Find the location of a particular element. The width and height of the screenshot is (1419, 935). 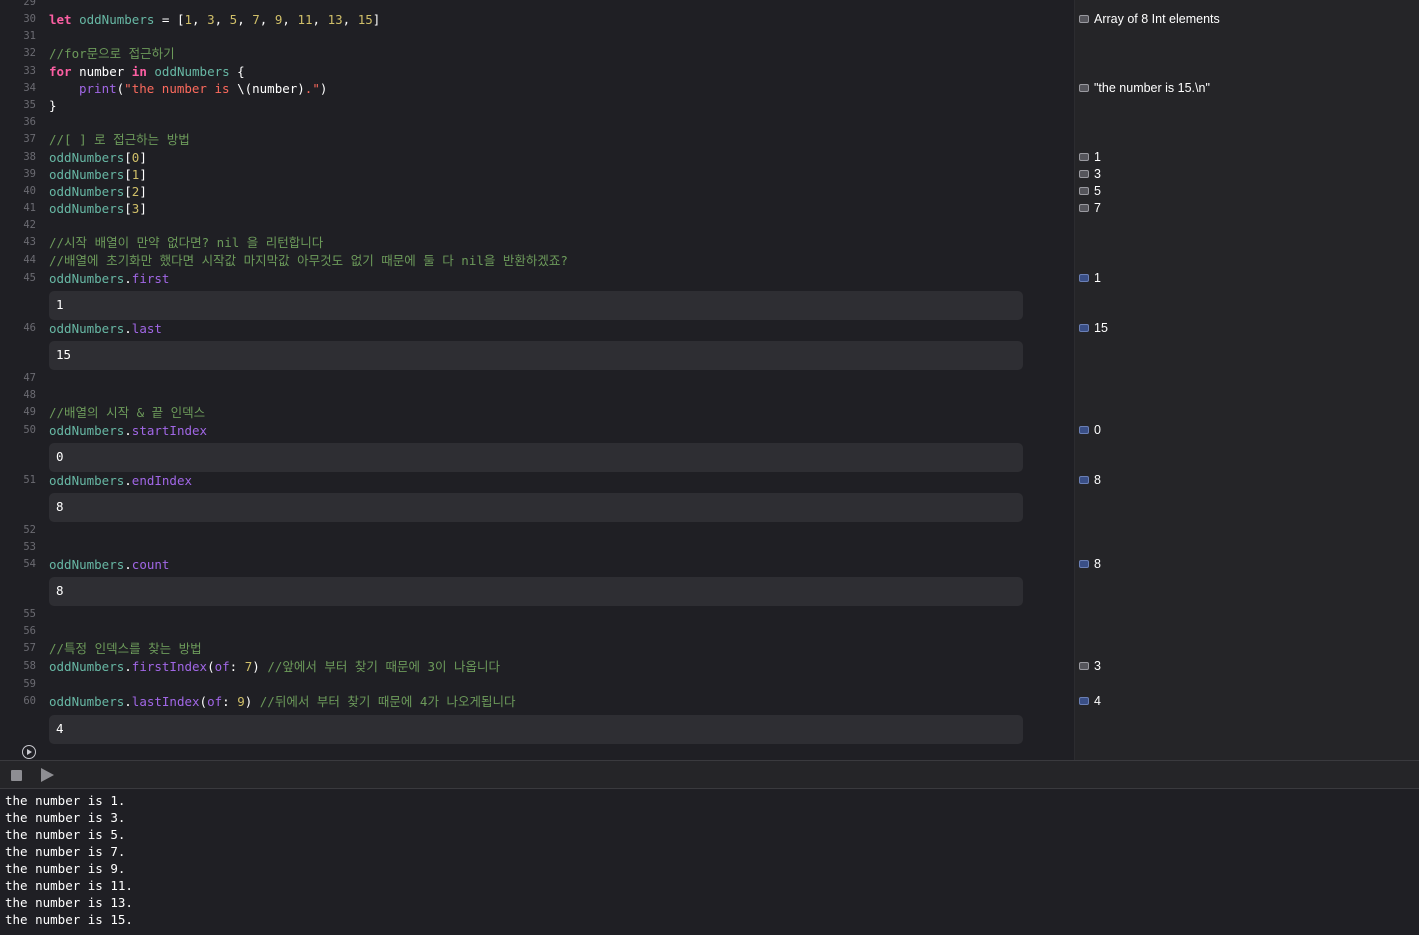

code-comment: //시작 배열이 만약 없다면? nil 을 리턴합니다 is located at coordinates (186, 242).